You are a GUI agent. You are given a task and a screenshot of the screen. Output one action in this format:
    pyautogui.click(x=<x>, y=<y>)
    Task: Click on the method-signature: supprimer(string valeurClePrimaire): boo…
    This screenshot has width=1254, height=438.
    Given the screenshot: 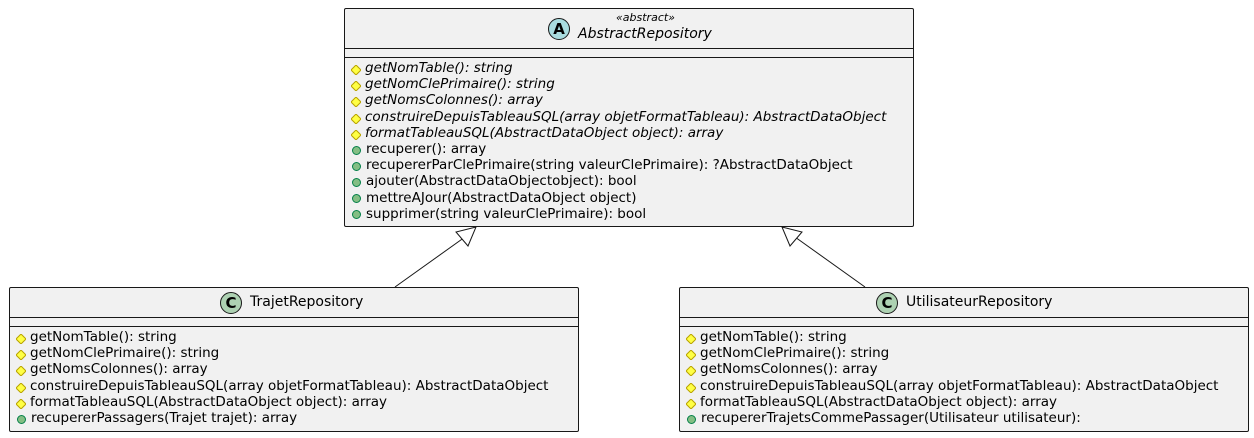 What is the action you would take?
    pyautogui.click(x=506, y=213)
    